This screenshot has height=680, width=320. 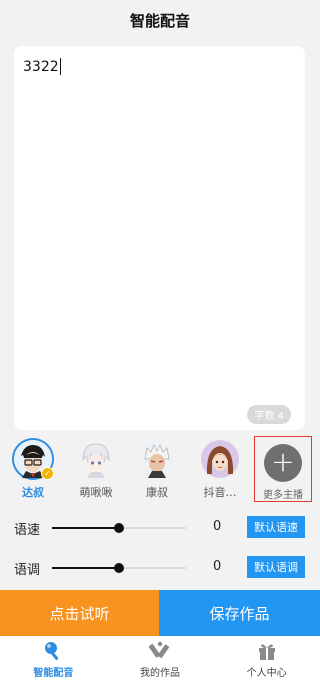 What do you see at coordinates (266, 652) in the screenshot?
I see `gift-icon` at bounding box center [266, 652].